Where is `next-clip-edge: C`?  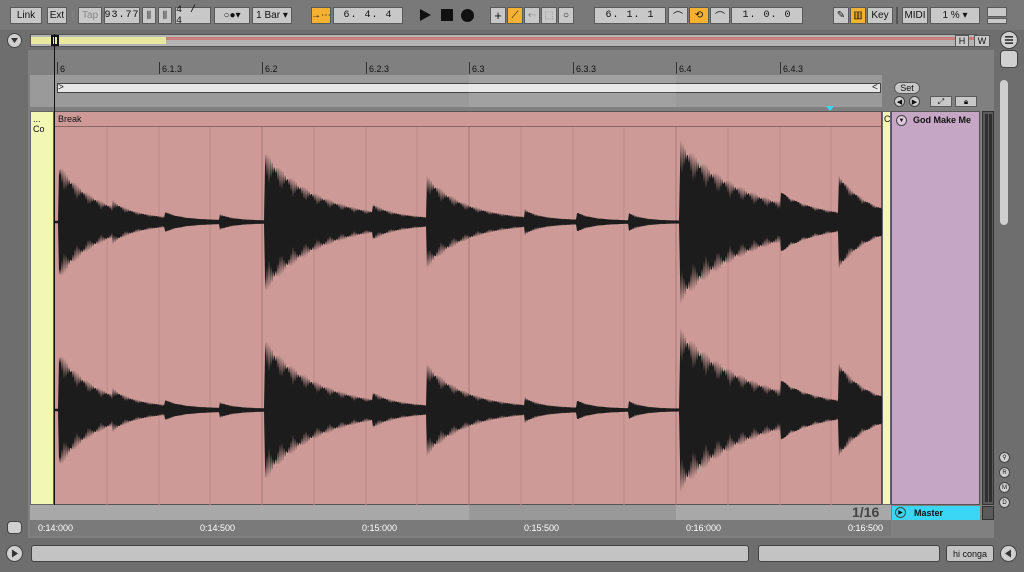 next-clip-edge: C is located at coordinates (886, 308).